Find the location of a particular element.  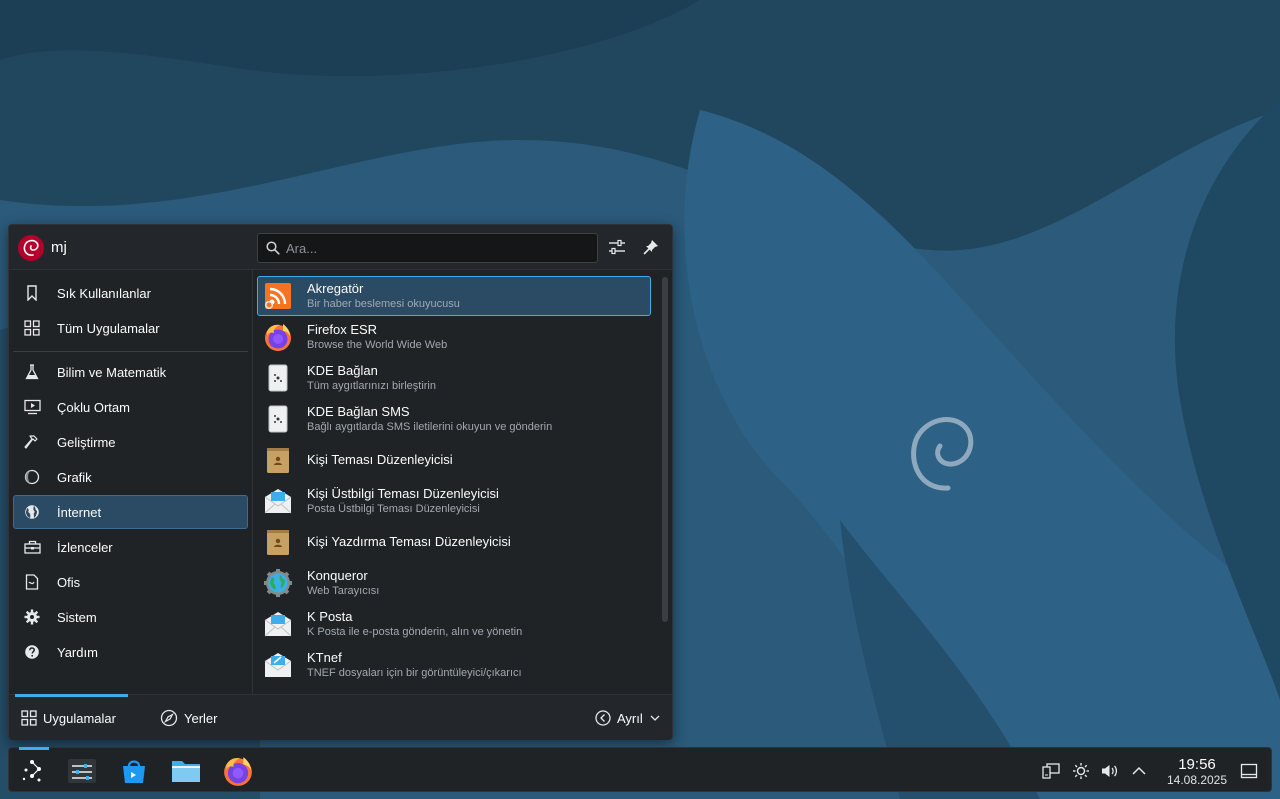

sidebar-item-multimedia: Çoklu Ortam is located at coordinates (130, 407).